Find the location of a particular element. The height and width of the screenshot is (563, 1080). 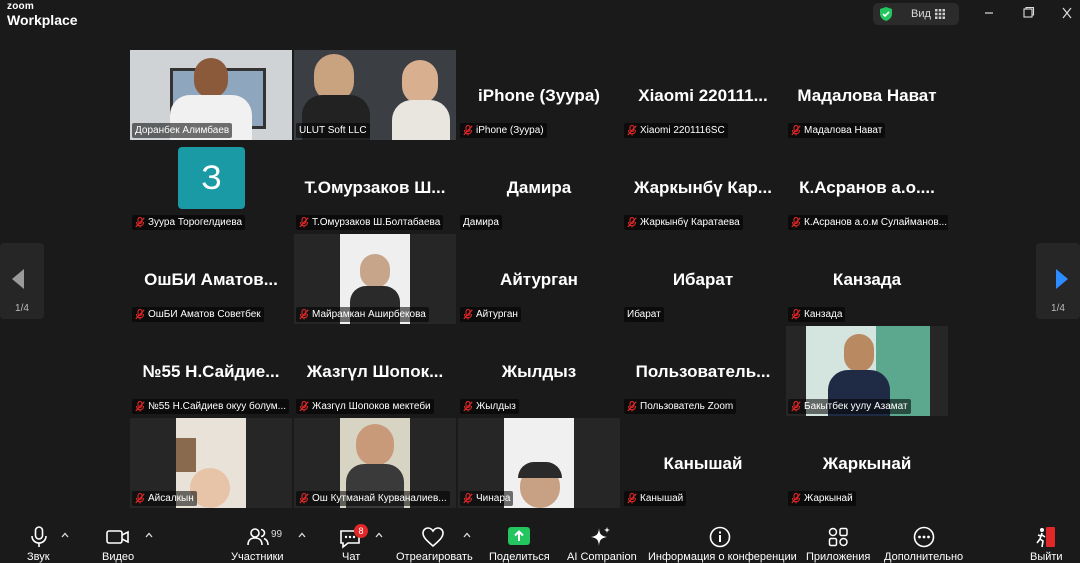

apps-button: Приложения is located at coordinates (838, 540).